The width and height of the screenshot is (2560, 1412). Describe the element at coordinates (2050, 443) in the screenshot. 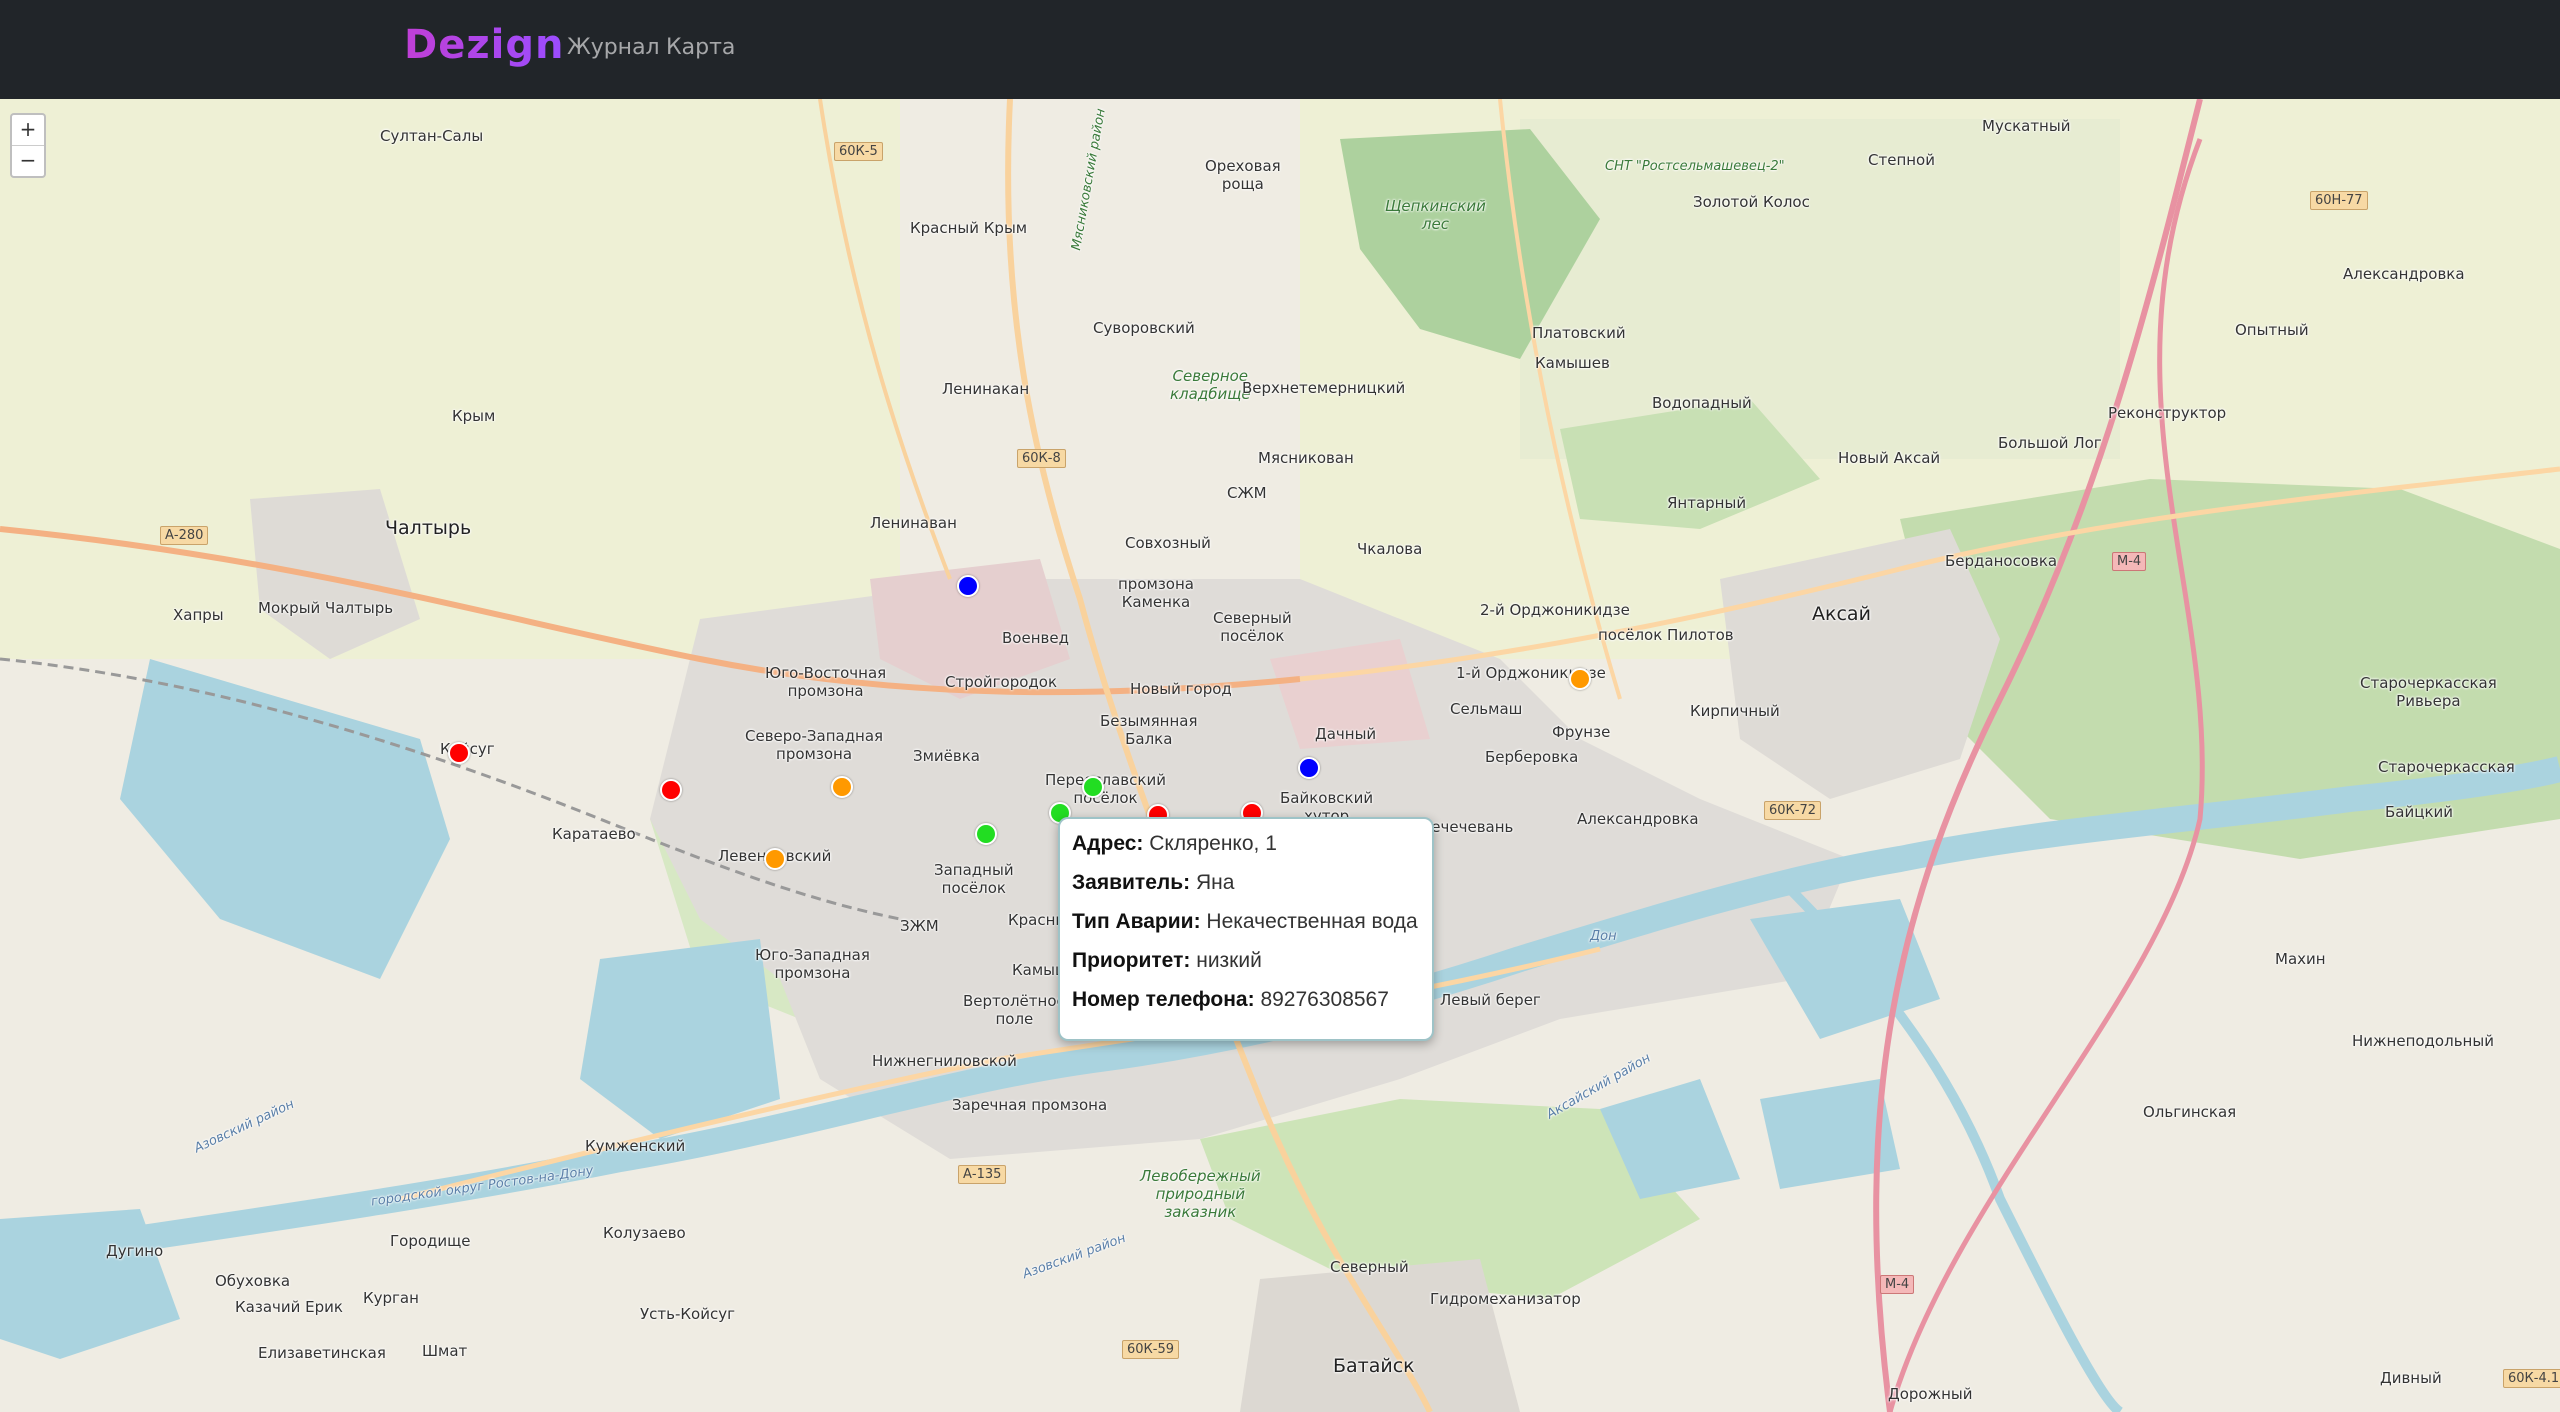

I see `label-bolshoy-log: Большой Лог` at that location.